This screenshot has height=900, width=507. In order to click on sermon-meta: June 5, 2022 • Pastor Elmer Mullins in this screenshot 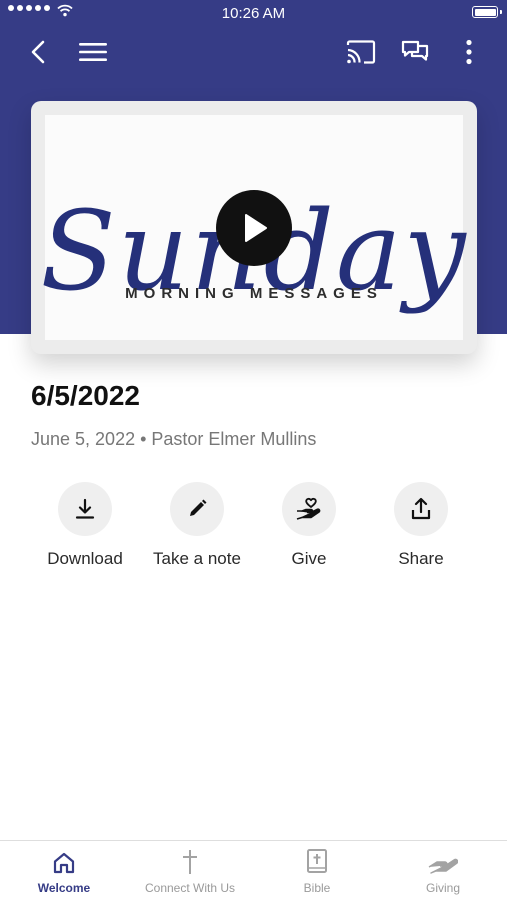, I will do `click(174, 439)`.